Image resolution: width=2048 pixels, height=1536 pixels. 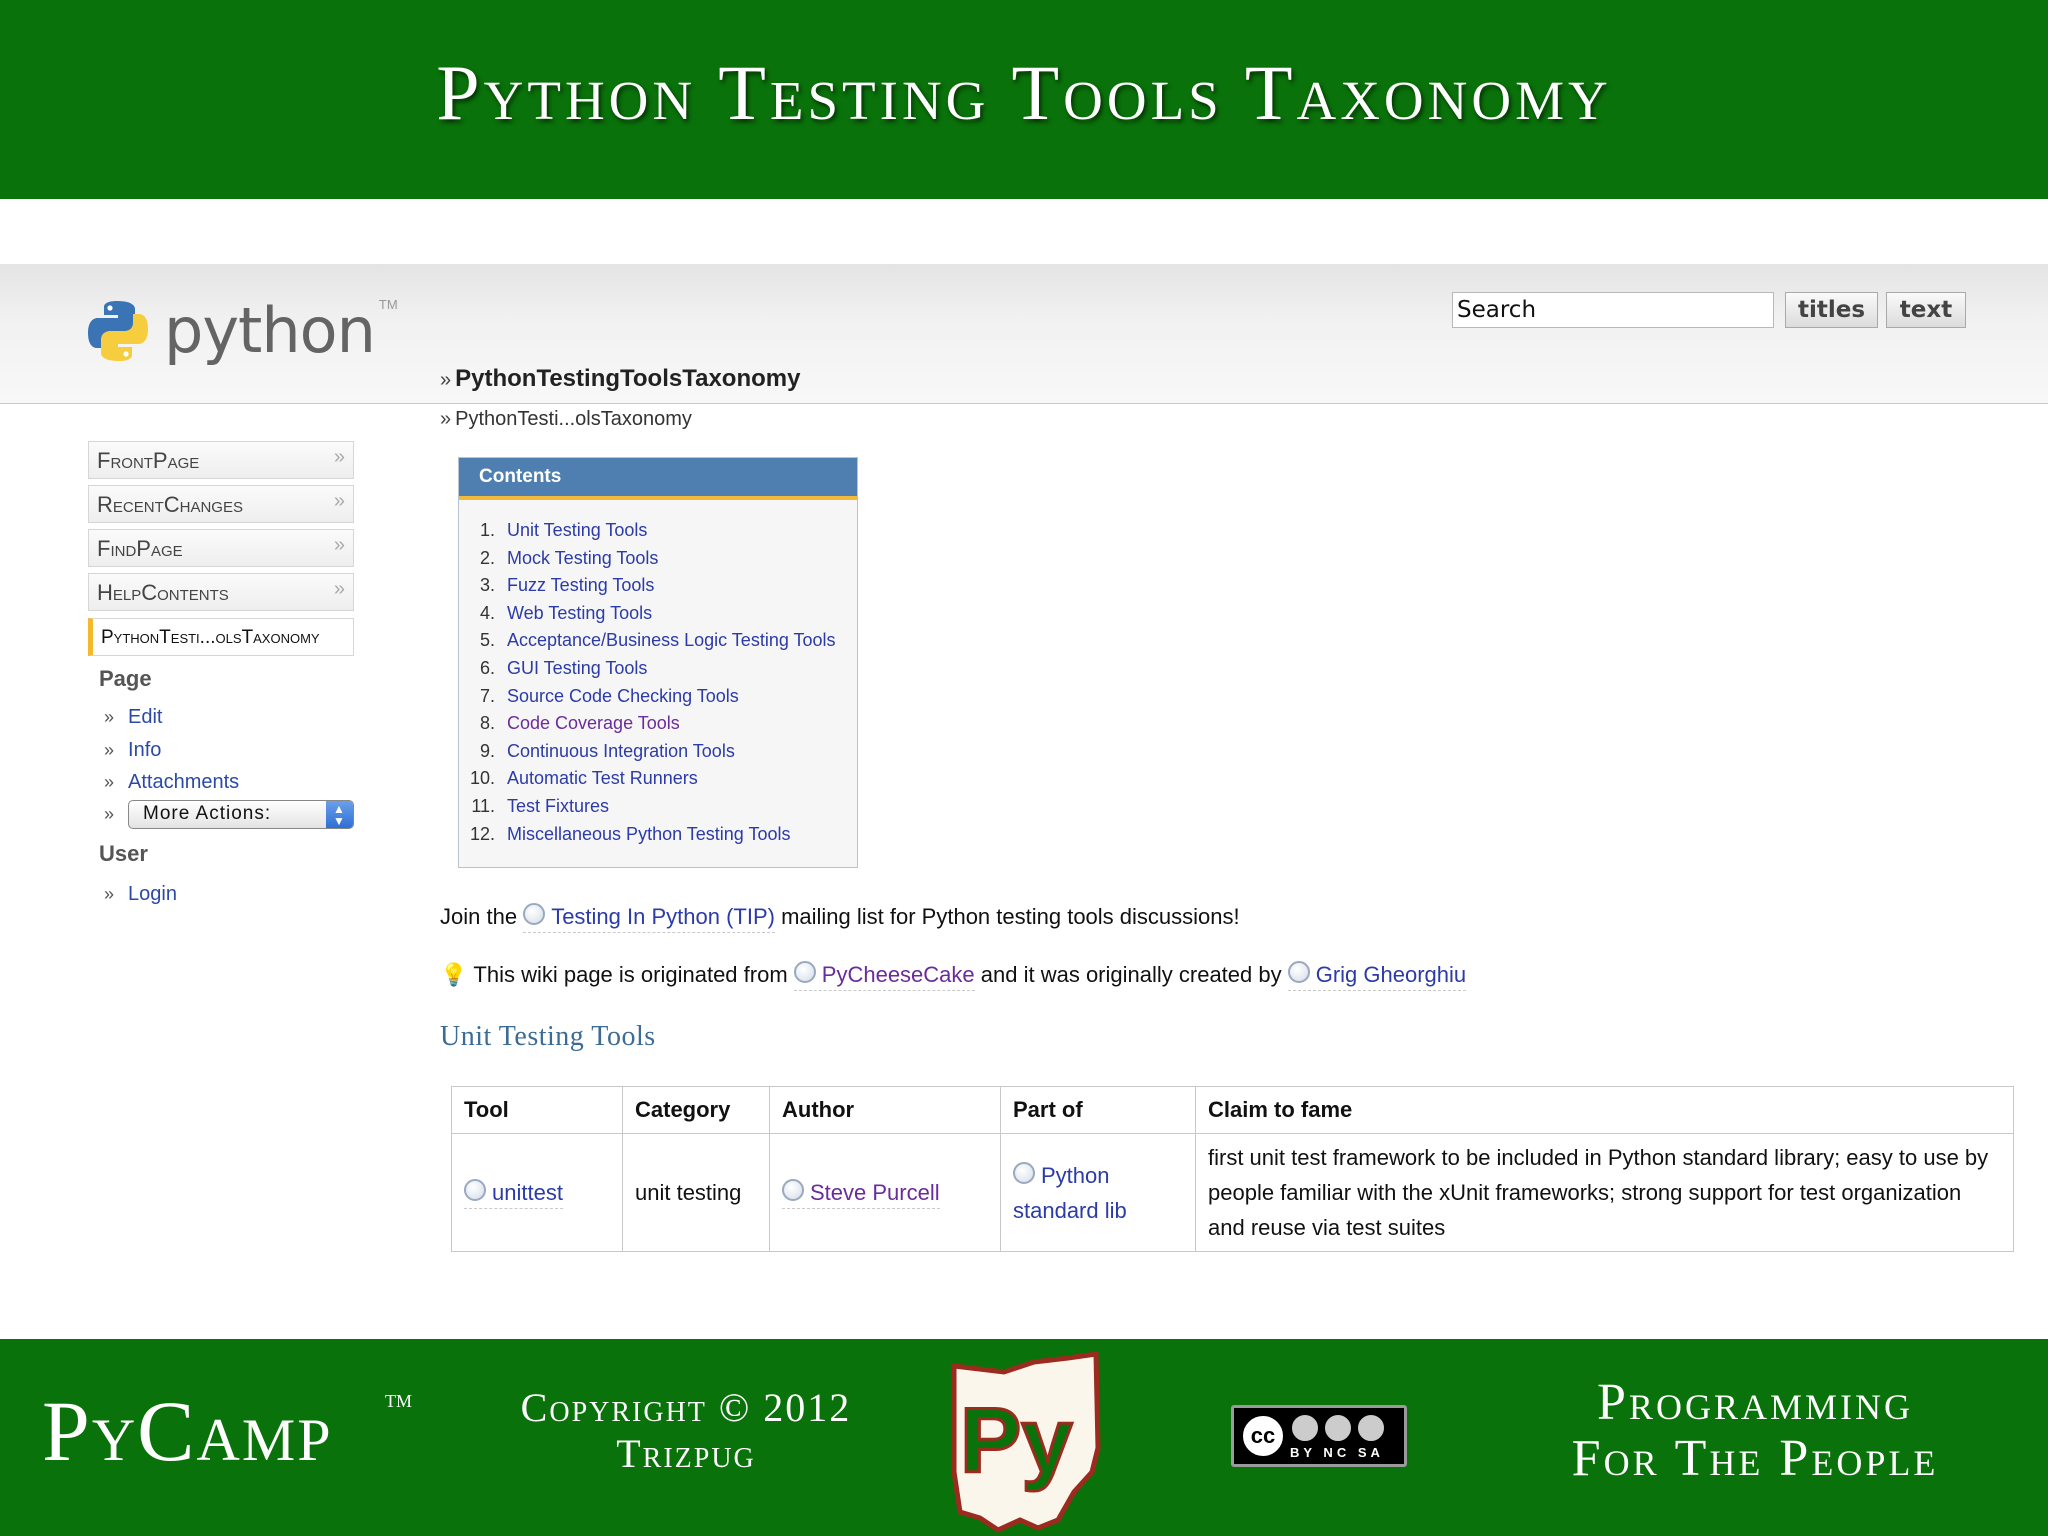 I want to click on nav-frontpage: FrontPage », so click(x=221, y=460).